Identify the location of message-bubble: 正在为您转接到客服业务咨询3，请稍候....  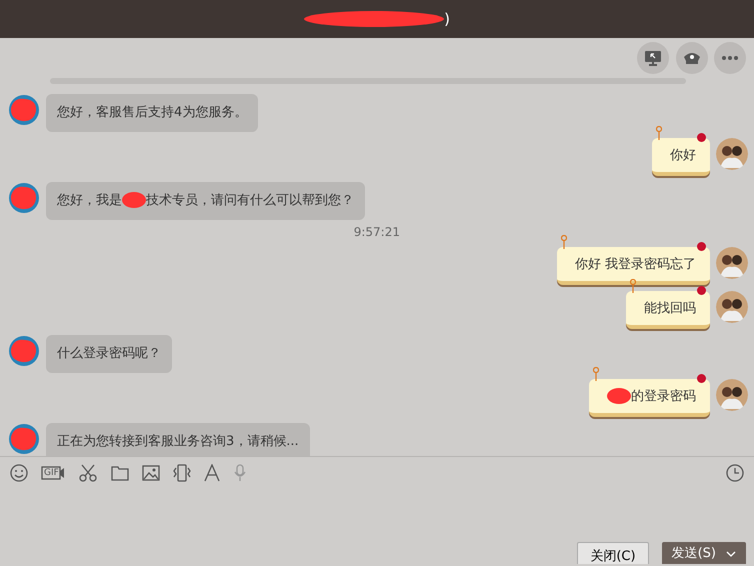
(178, 439).